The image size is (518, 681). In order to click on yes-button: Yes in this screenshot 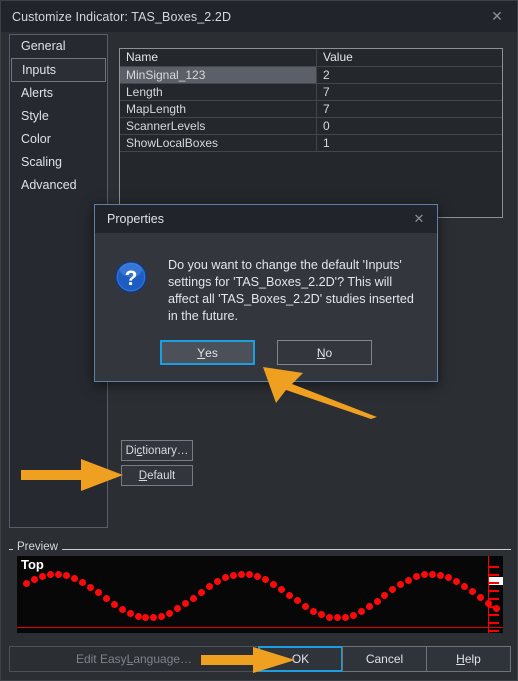, I will do `click(207, 352)`.